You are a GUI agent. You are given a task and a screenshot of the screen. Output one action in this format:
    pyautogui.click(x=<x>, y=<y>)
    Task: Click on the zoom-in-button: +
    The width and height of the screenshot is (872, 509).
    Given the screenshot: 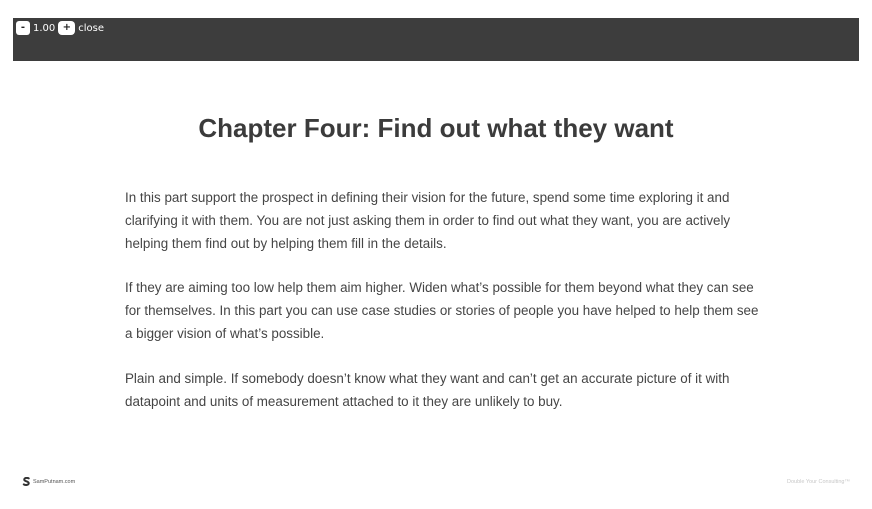 What is the action you would take?
    pyautogui.click(x=67, y=28)
    